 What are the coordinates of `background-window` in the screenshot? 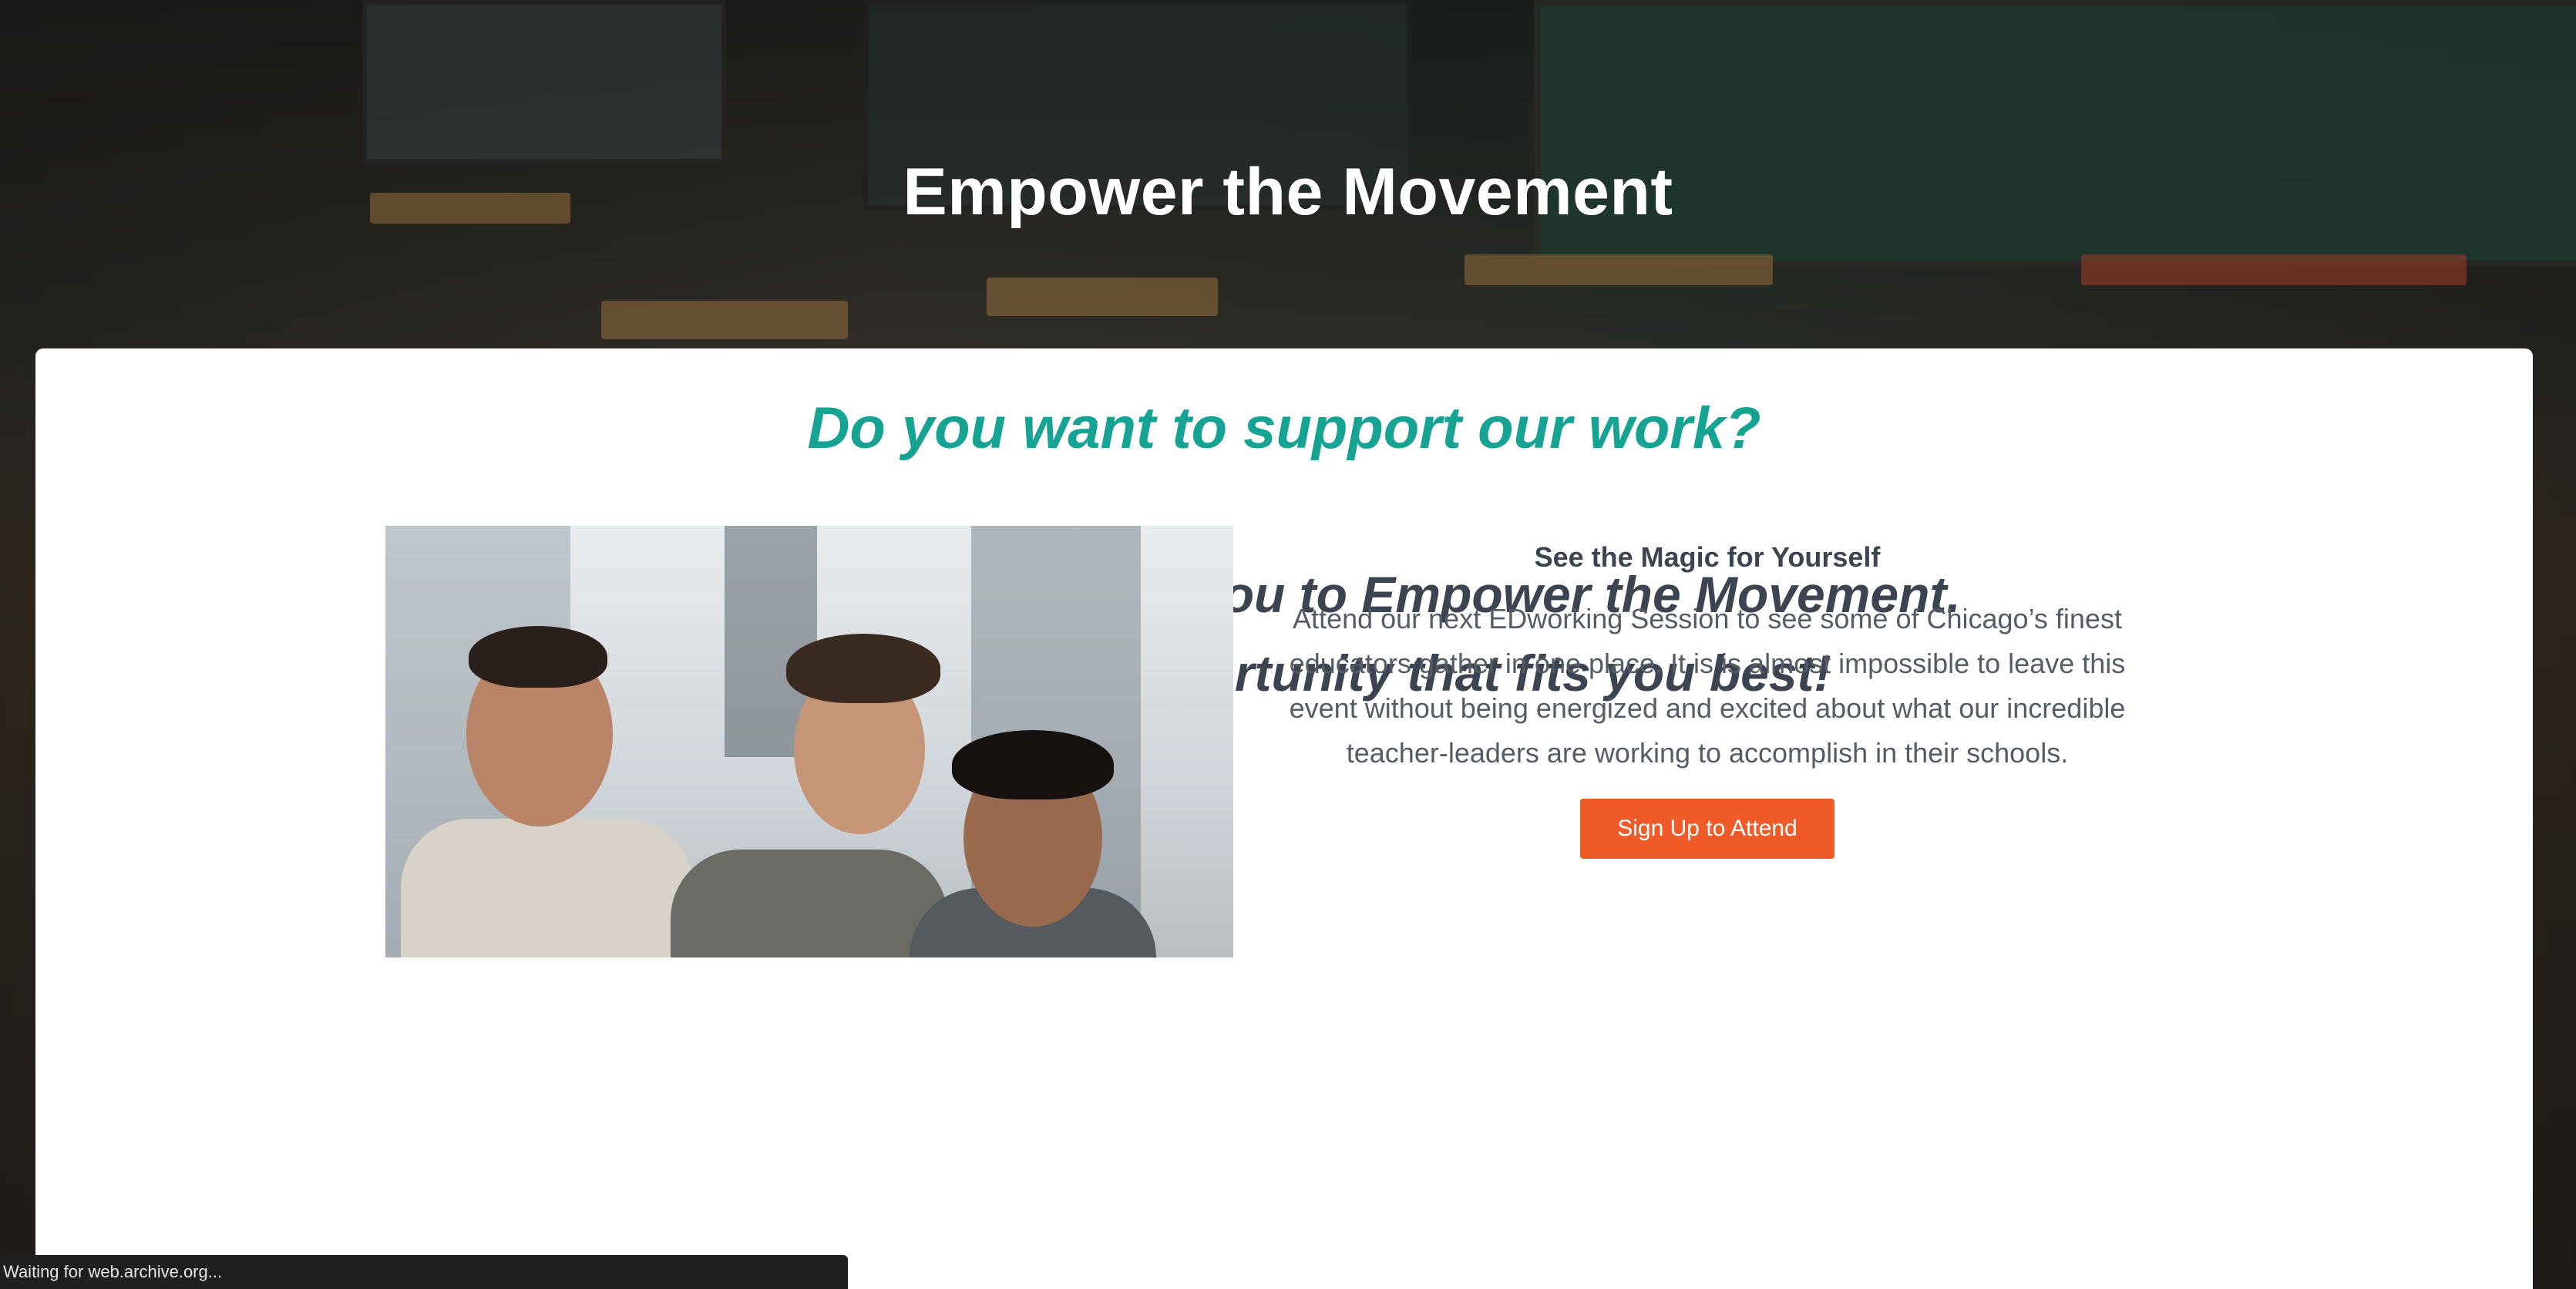 It's located at (544, 82).